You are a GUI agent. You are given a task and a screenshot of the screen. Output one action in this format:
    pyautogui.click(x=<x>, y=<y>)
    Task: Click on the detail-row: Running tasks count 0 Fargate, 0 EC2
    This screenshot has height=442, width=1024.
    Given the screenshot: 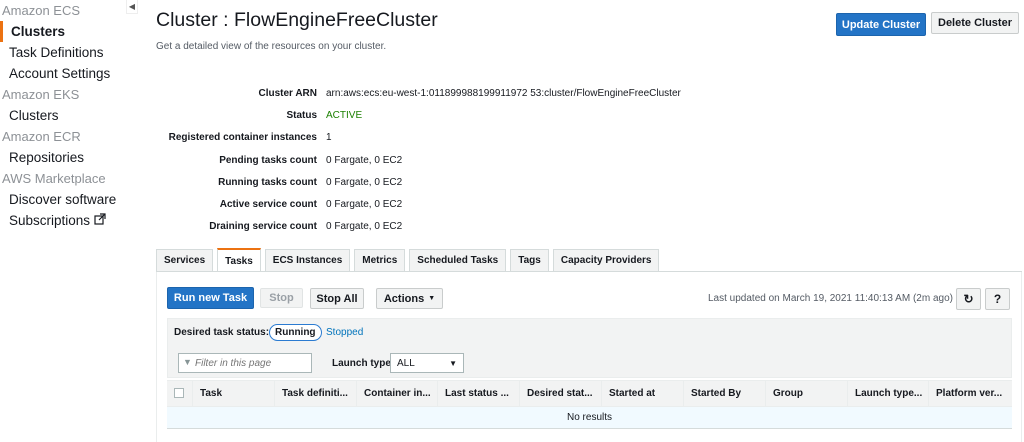 What is the action you would take?
    pyautogui.click(x=436, y=182)
    